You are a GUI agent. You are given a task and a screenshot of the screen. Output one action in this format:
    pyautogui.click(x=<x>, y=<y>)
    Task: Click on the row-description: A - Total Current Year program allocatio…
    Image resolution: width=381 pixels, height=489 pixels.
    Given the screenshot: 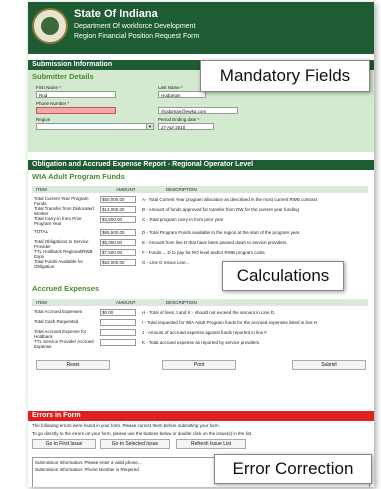 What is the action you would take?
    pyautogui.click(x=230, y=199)
    